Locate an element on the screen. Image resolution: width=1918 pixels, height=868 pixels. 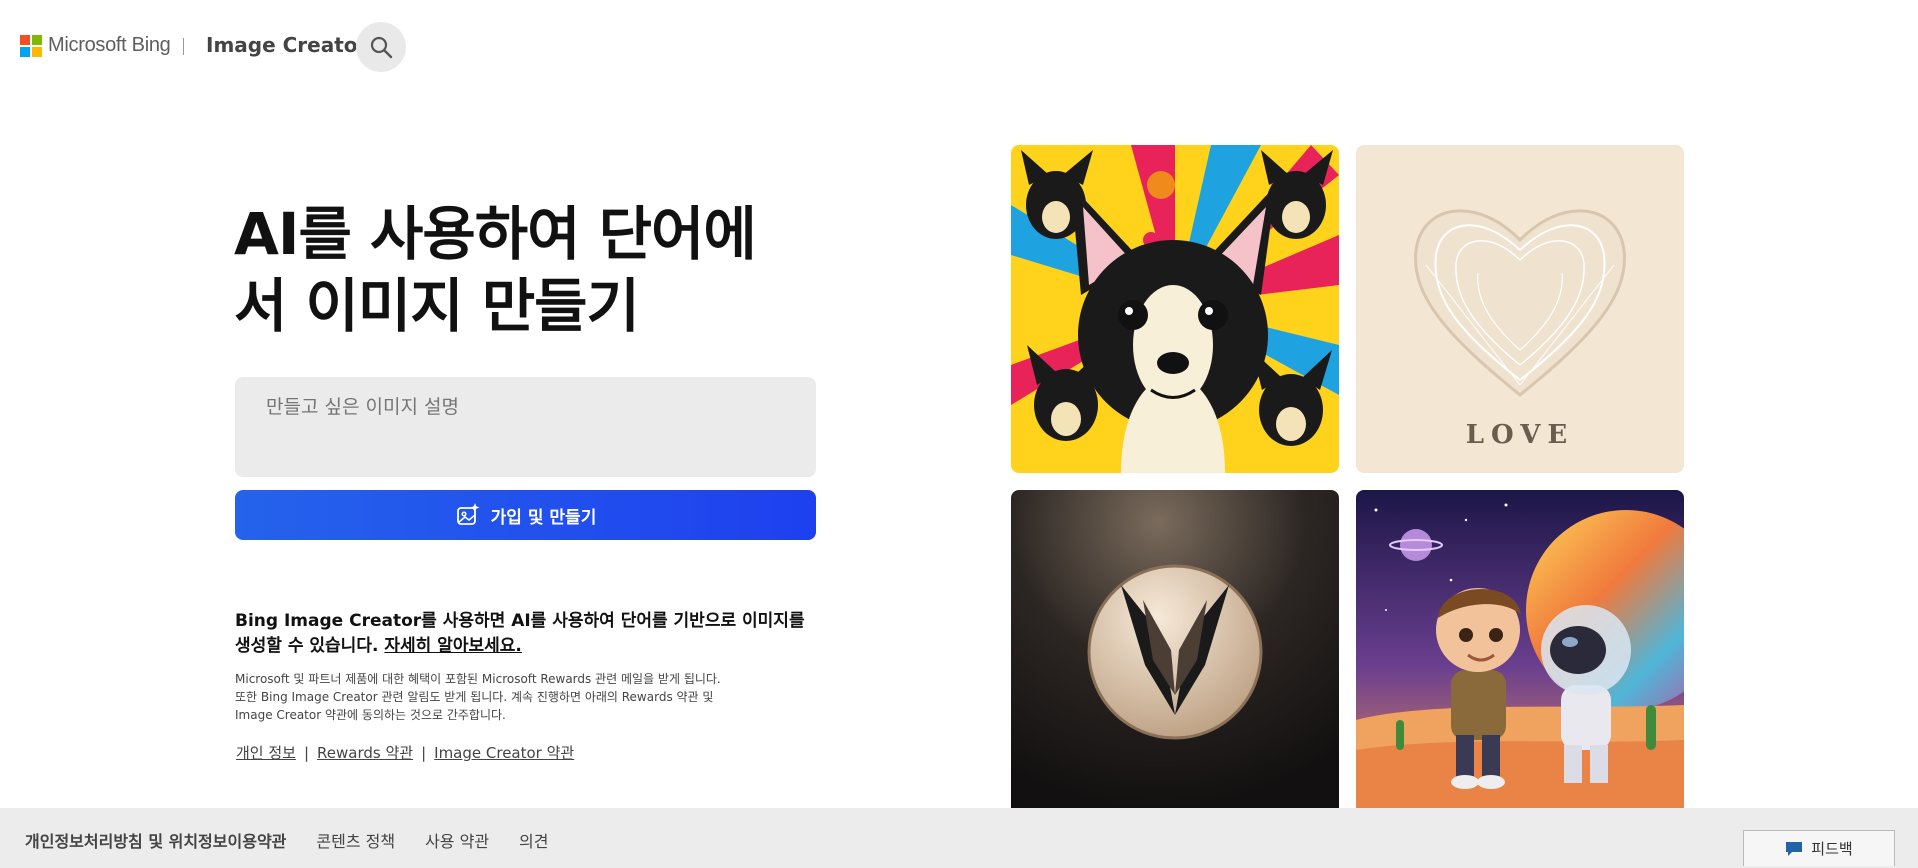
gallery-image-fox-logo is located at coordinates (1175, 650).